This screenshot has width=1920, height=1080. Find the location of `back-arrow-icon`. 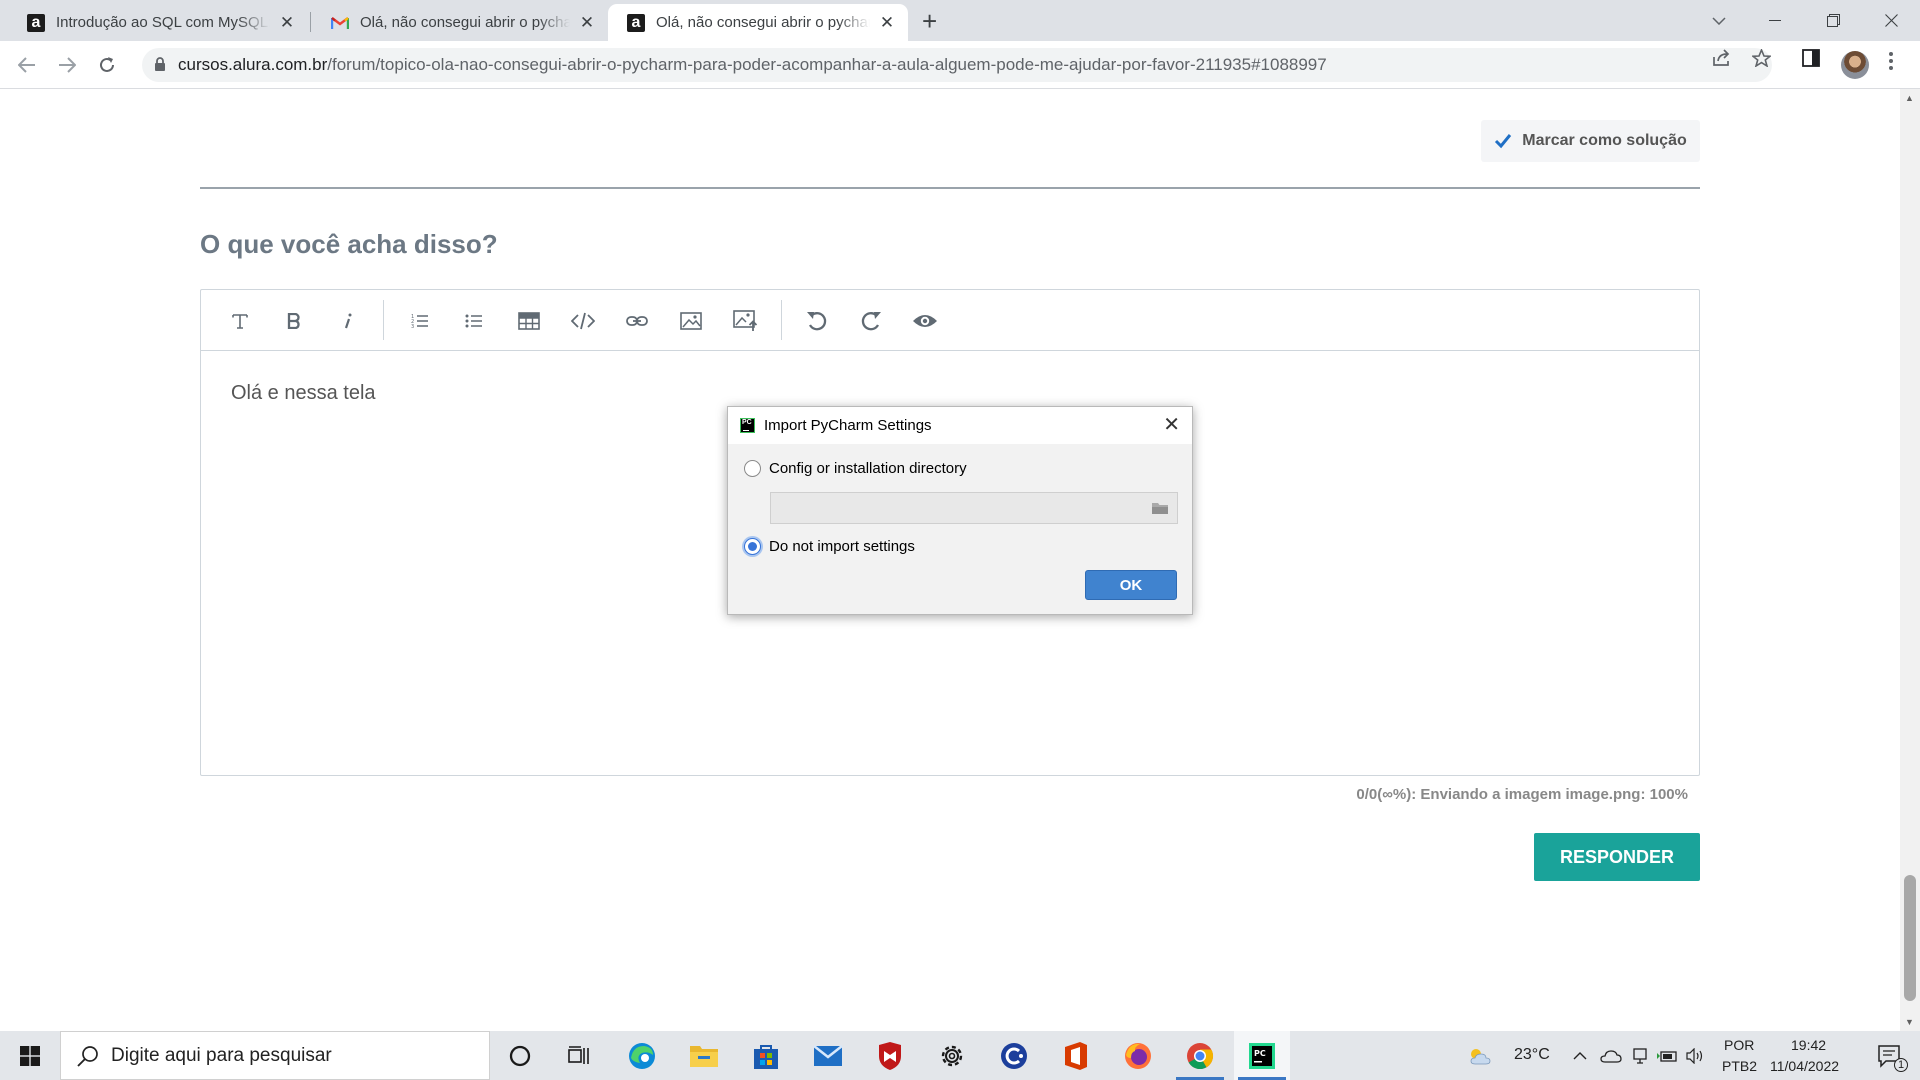

back-arrow-icon is located at coordinates (27, 65).